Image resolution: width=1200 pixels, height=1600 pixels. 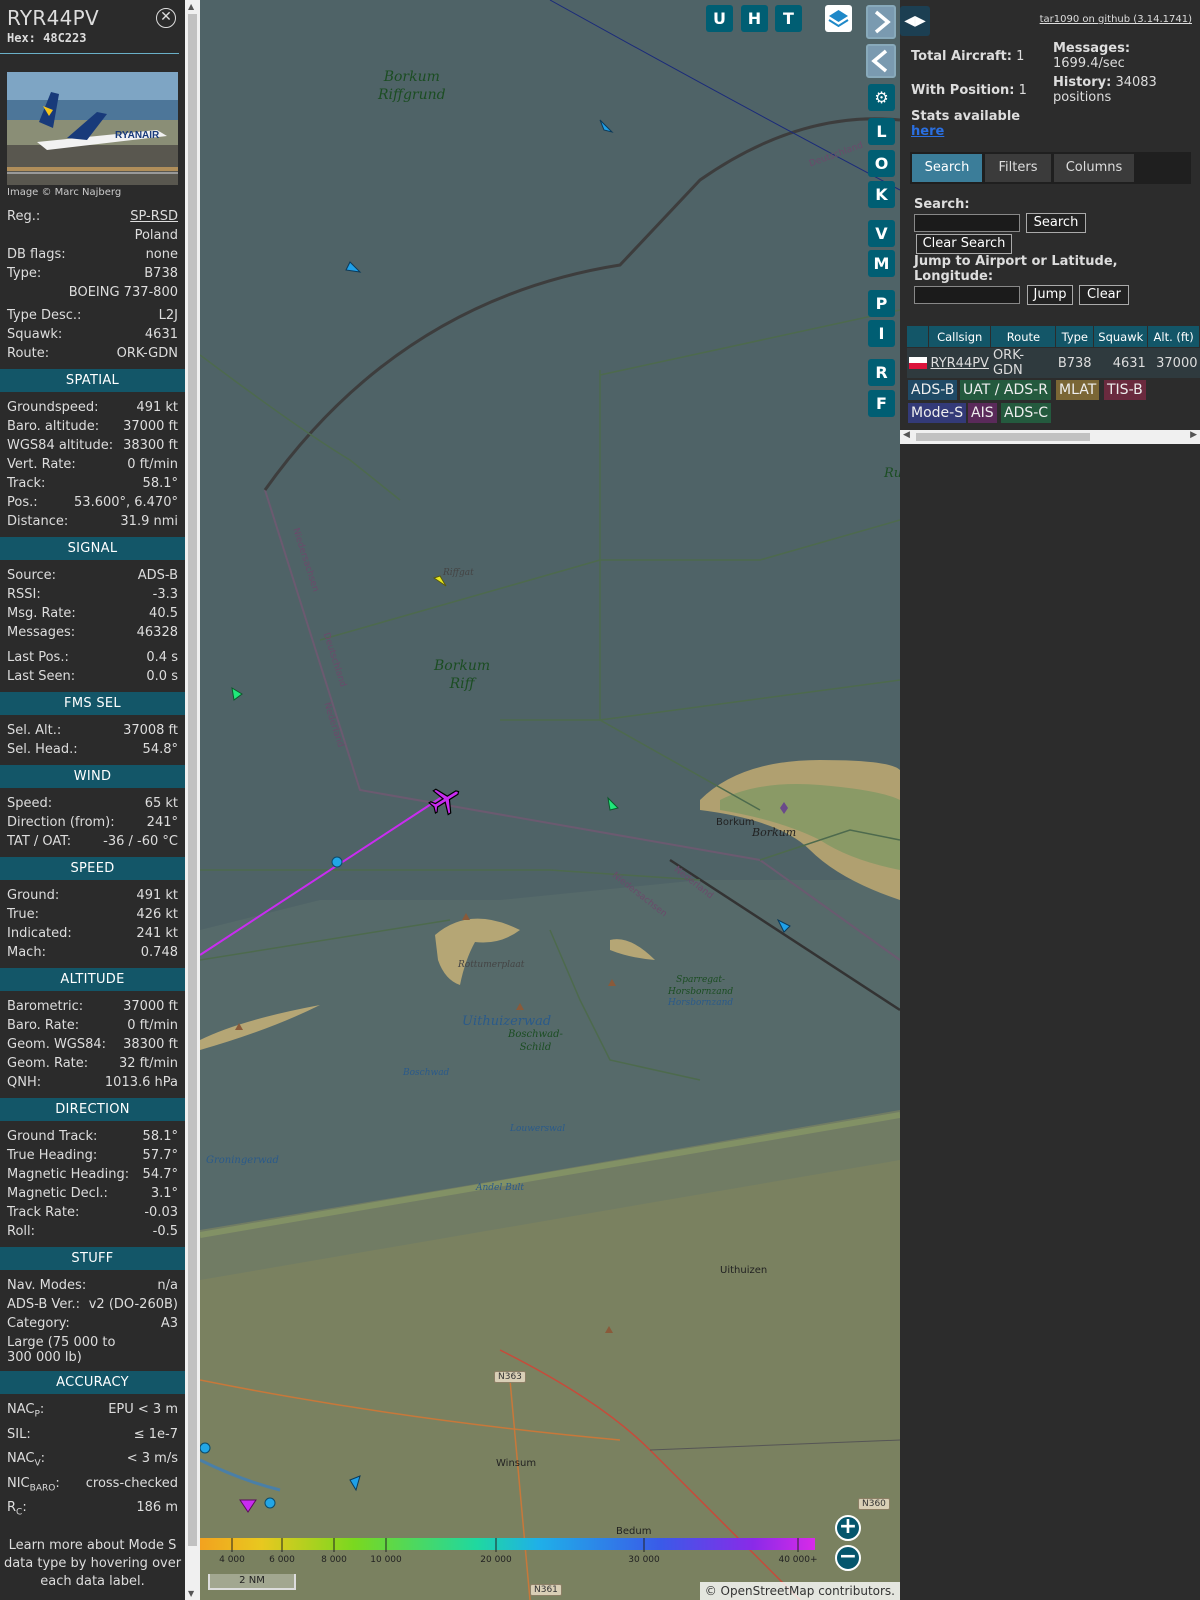 What do you see at coordinates (192, 780) in the screenshot?
I see `scroll-thumb` at bounding box center [192, 780].